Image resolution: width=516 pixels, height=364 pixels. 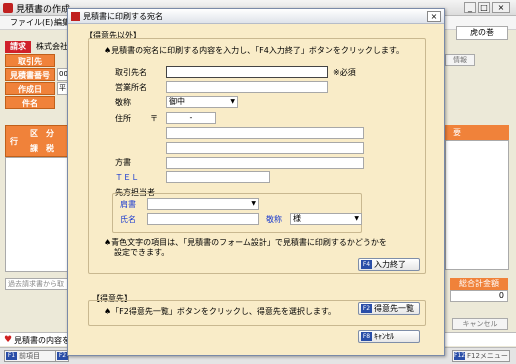 I want to click on fkey-f12-label: F12メニュー, so click(x=487, y=356).